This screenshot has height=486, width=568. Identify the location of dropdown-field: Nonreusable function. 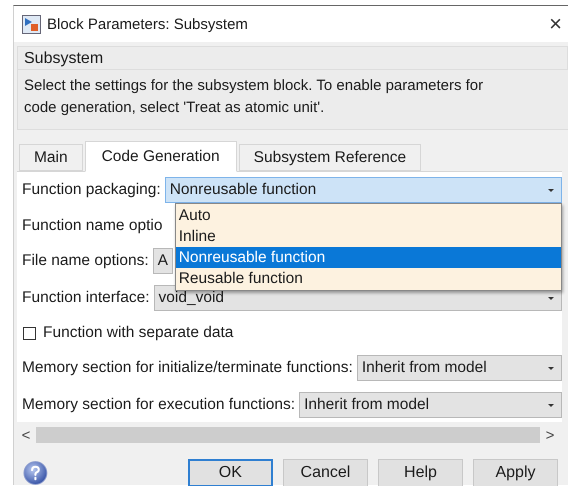
(363, 190).